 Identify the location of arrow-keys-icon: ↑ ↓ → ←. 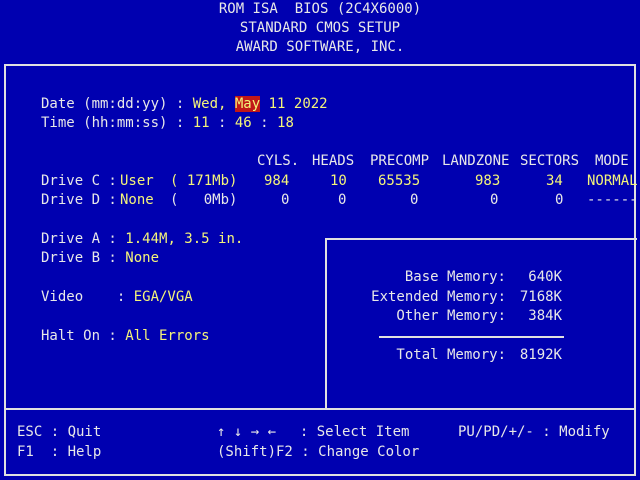
(247, 432).